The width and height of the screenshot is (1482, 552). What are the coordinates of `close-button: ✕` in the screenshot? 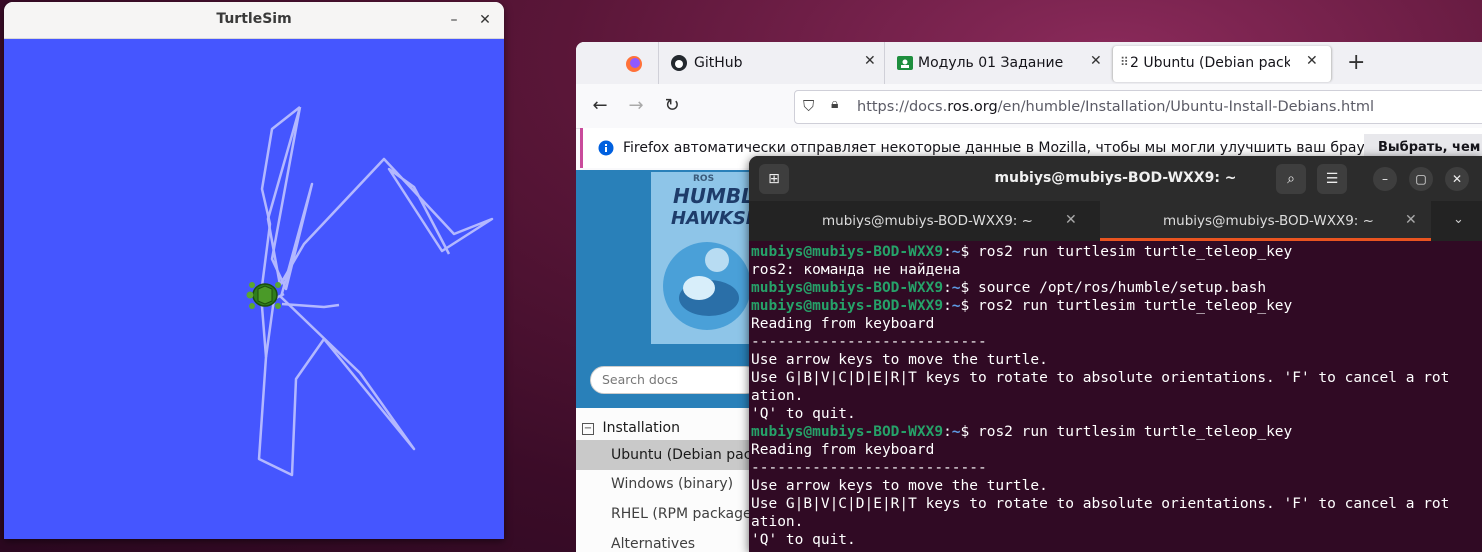 It's located at (485, 20).